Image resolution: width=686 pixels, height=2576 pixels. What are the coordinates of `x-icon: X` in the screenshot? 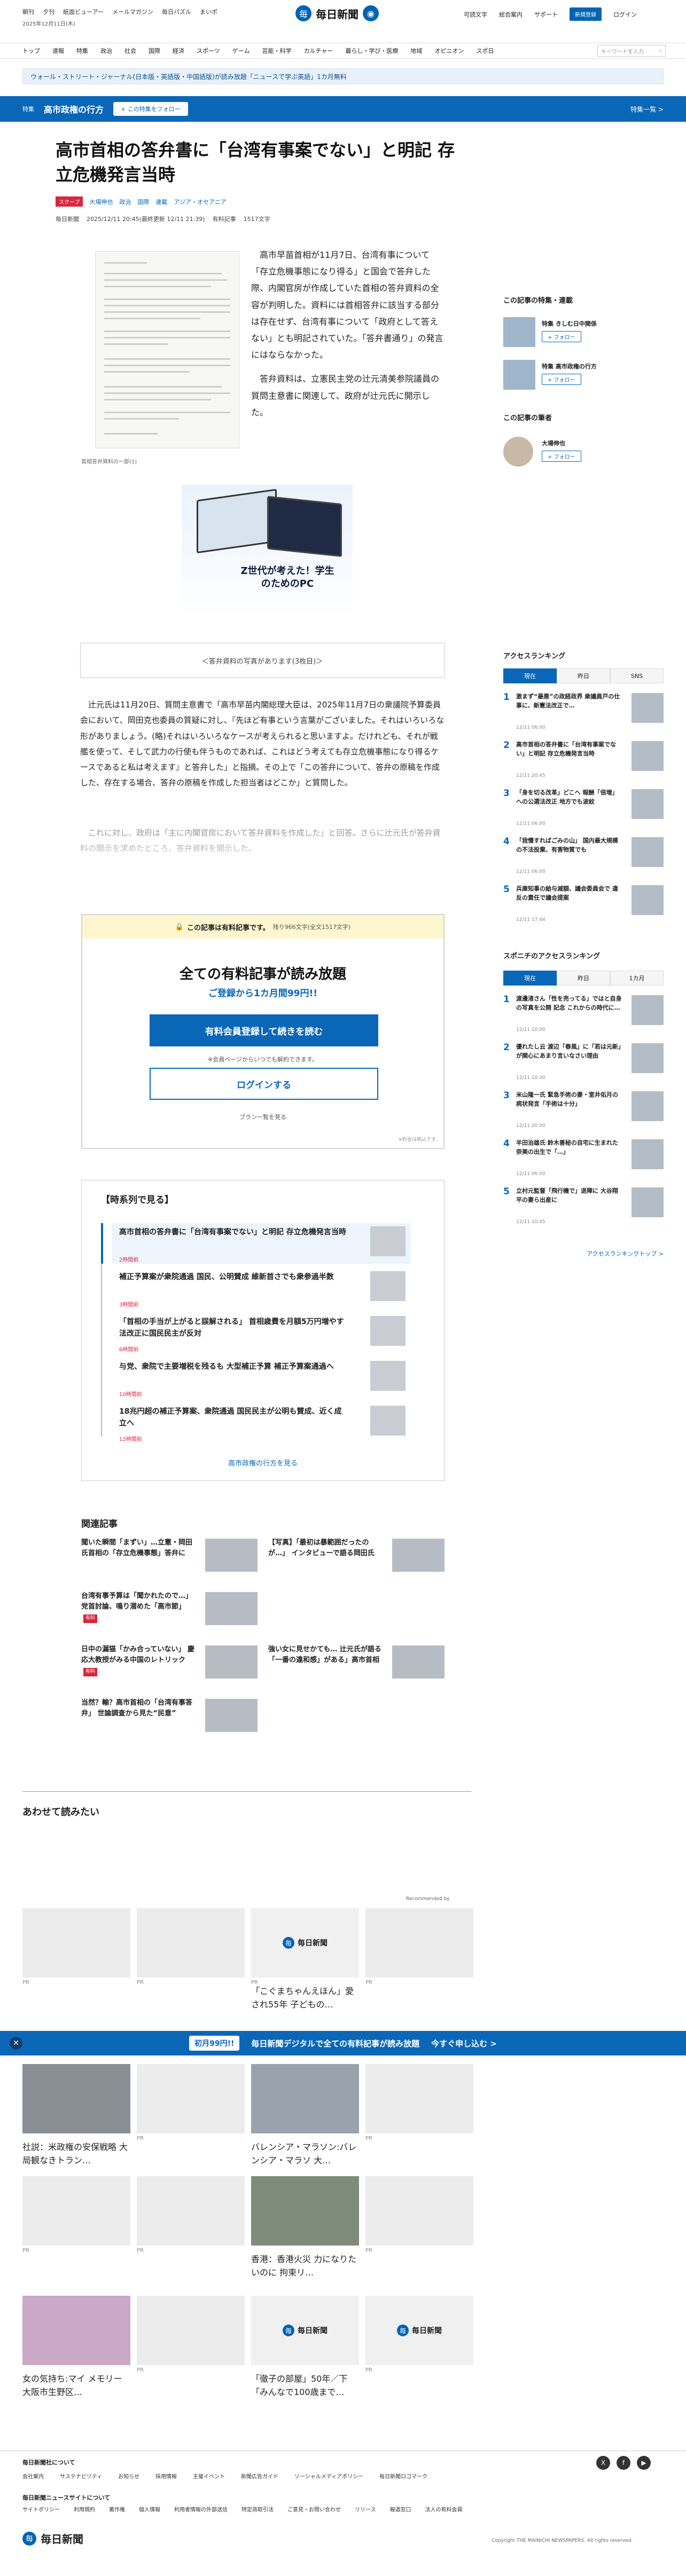 It's located at (603, 2463).